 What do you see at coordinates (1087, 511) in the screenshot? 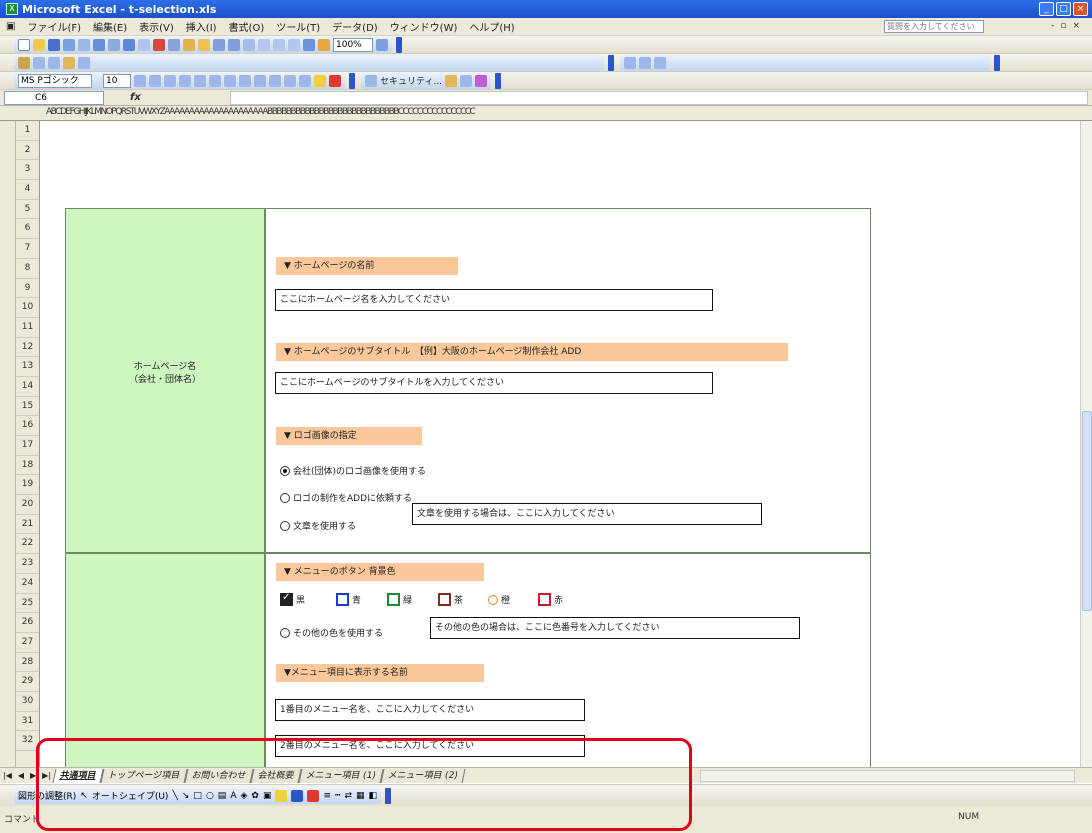
I see `vertical-scroll-thumb` at bounding box center [1087, 511].